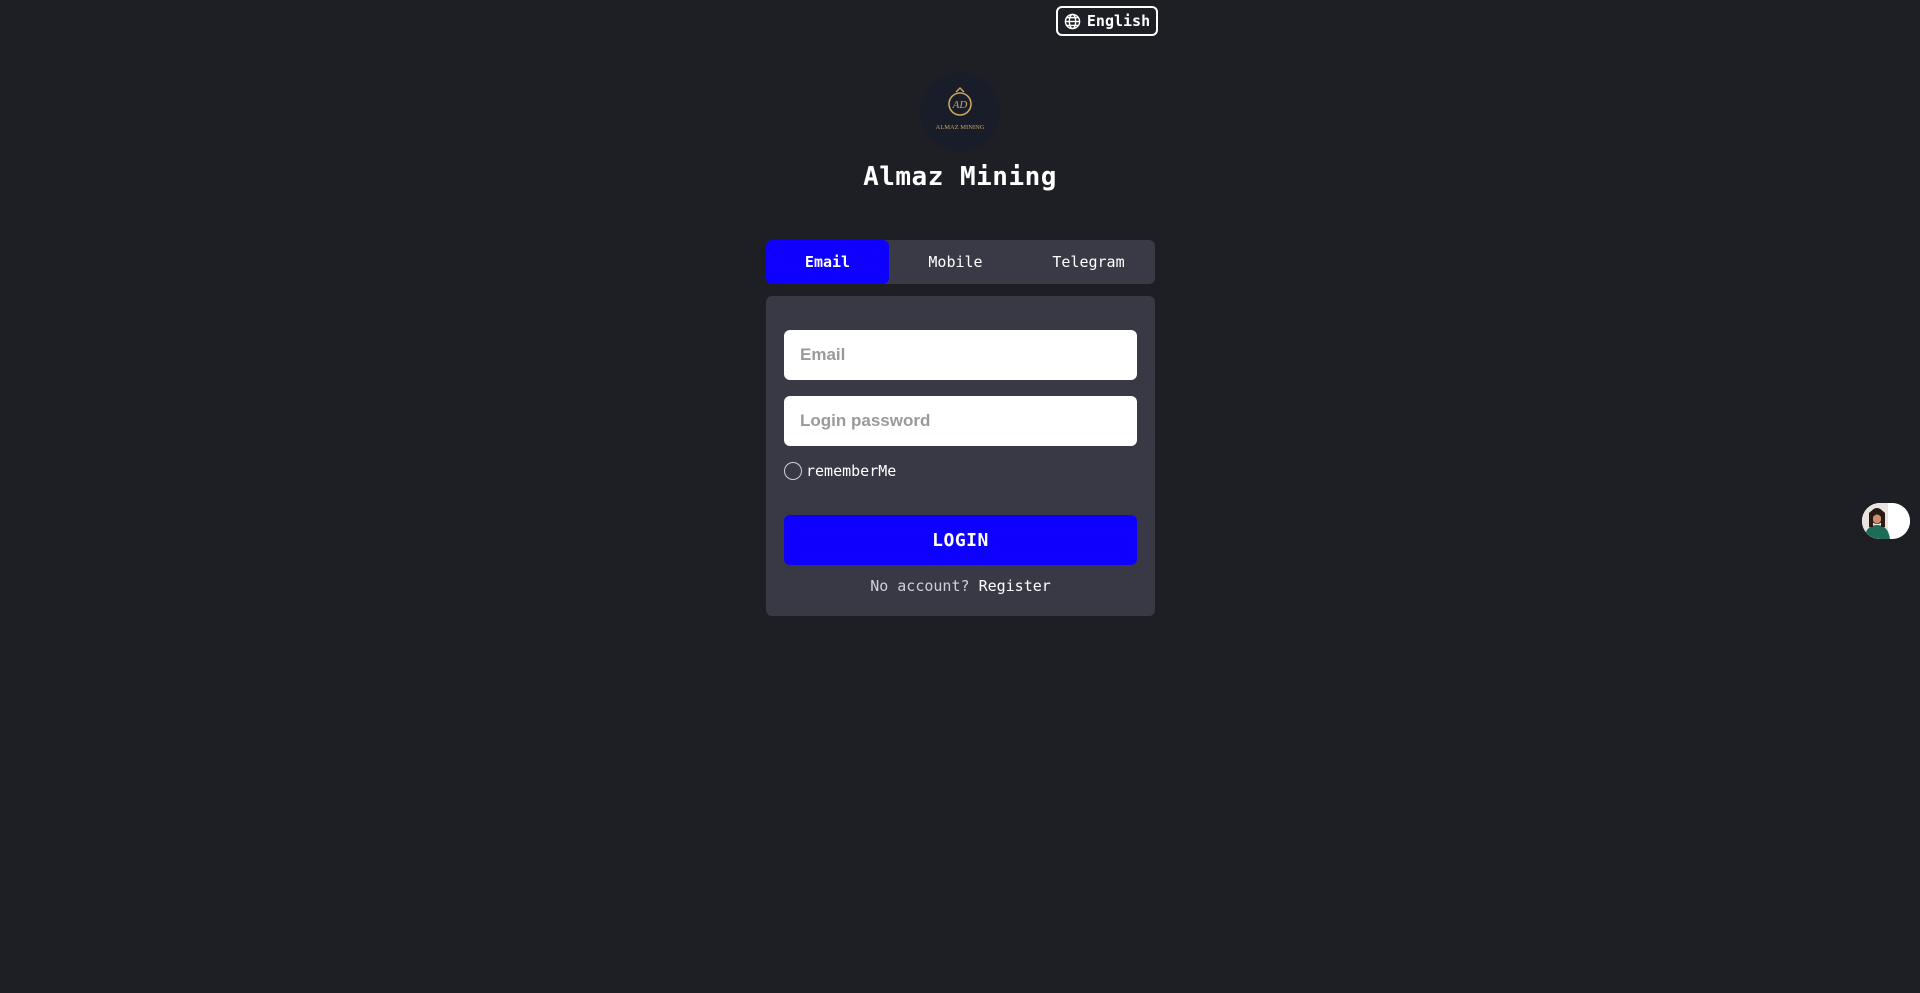 The width and height of the screenshot is (1920, 993). What do you see at coordinates (960, 112) in the screenshot?
I see `brand-logo: AD ALMAZ MINING` at bounding box center [960, 112].